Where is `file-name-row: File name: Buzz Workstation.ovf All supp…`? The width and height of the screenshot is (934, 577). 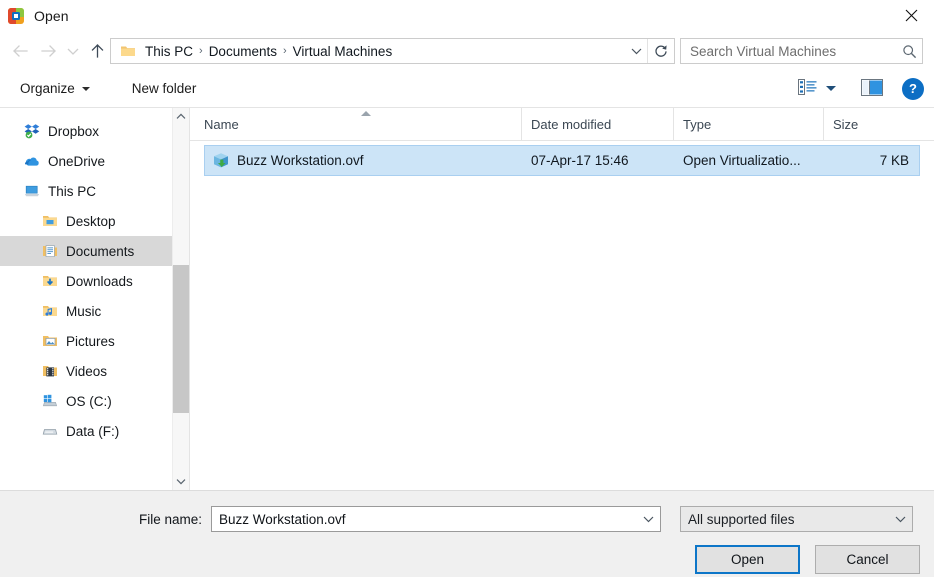 file-name-row: File name: Buzz Workstation.ovf All supp… is located at coordinates (467, 519).